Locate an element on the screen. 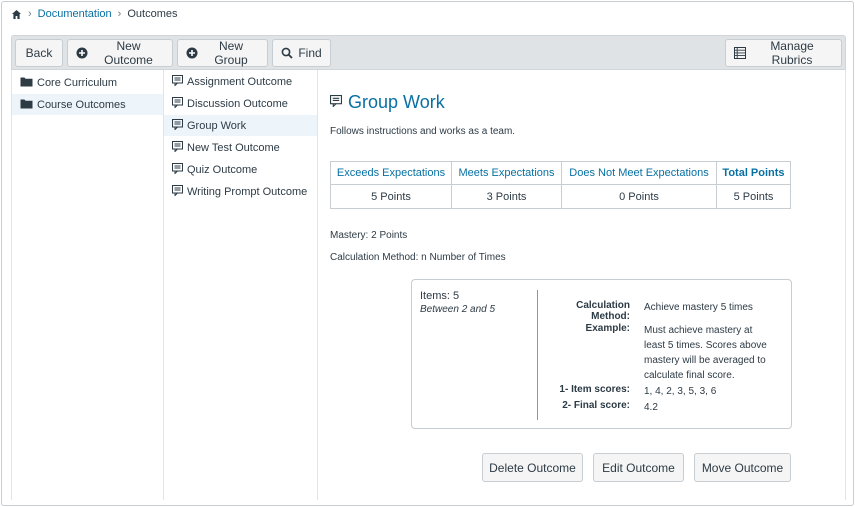 This screenshot has height=507, width=855. find-label: Find is located at coordinates (310, 53).